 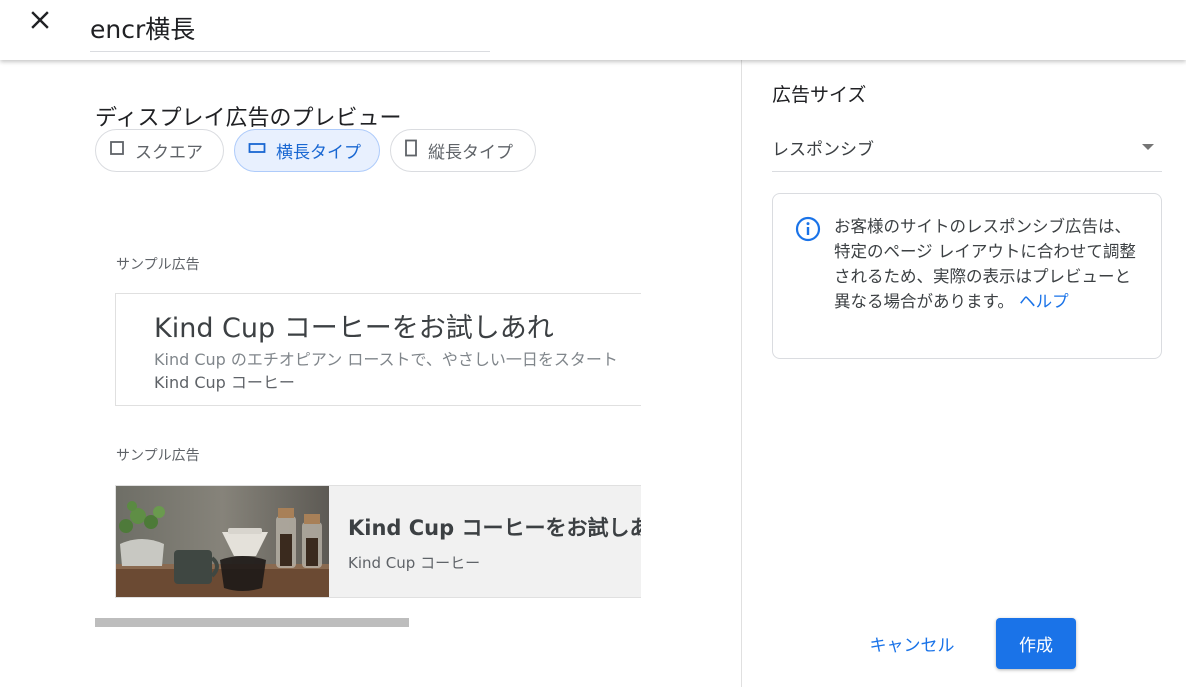 I want to click on ad-name-input, so click(x=290, y=28).